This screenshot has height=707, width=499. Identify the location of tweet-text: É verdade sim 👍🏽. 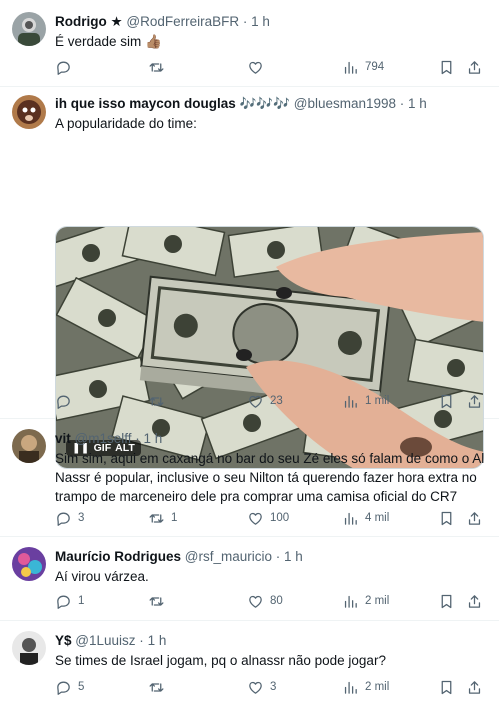
(108, 41).